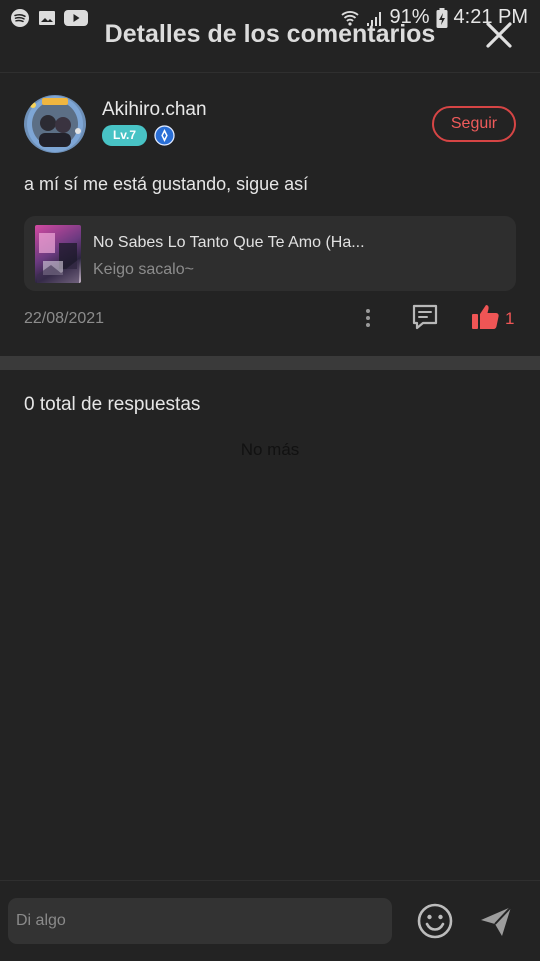  I want to click on like-button, so click(485, 317).